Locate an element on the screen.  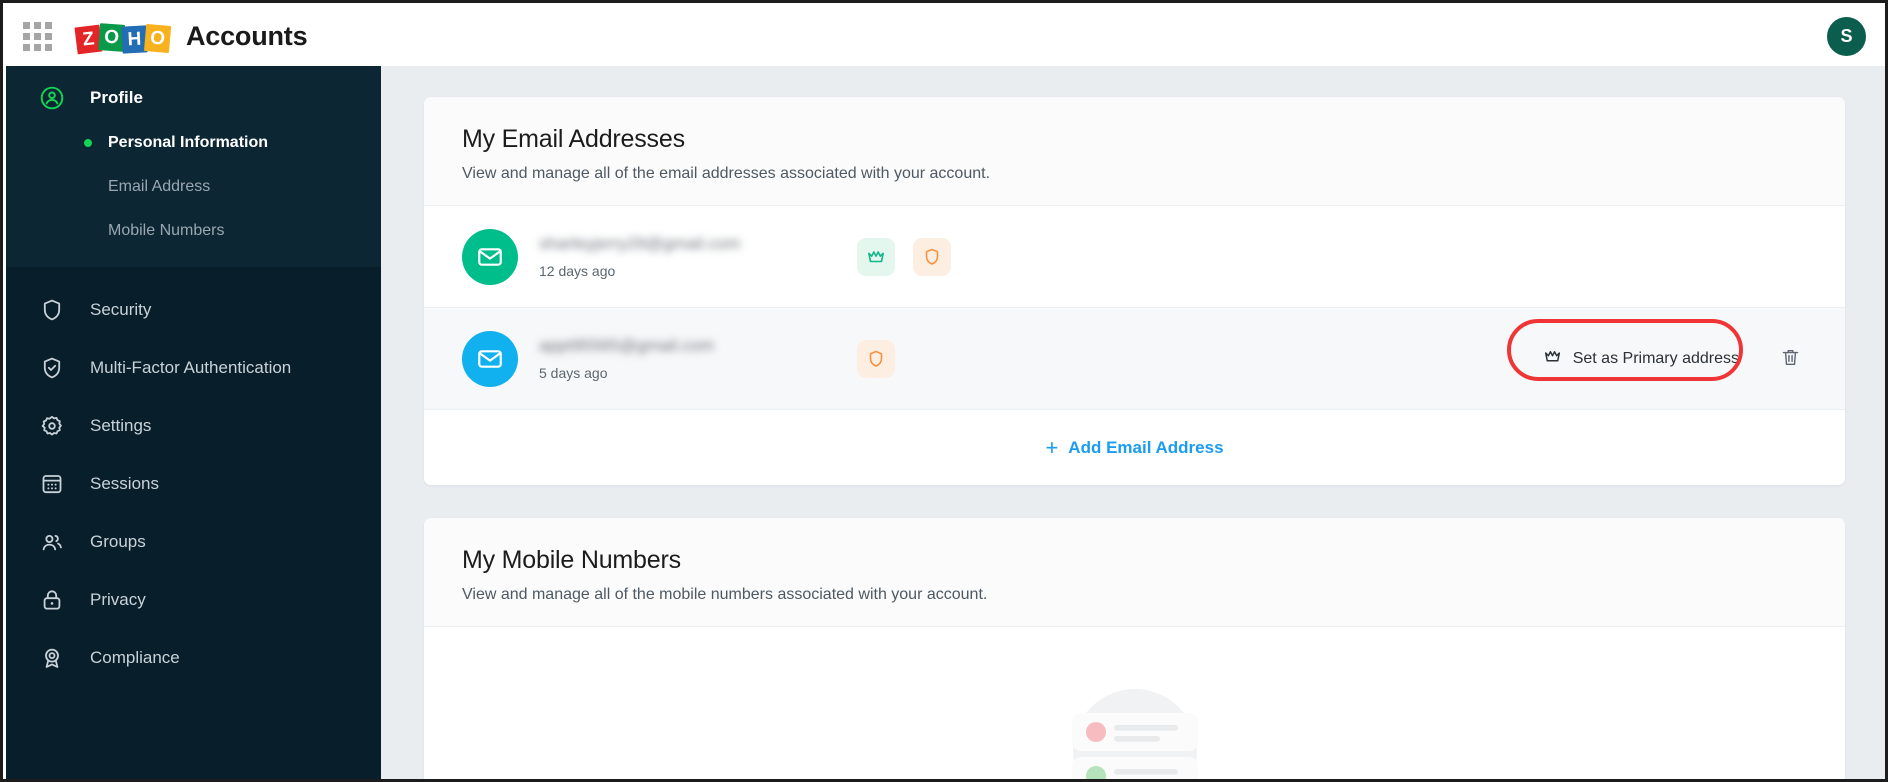
sidebar-item-sessions: Sessions is located at coordinates (193, 484).